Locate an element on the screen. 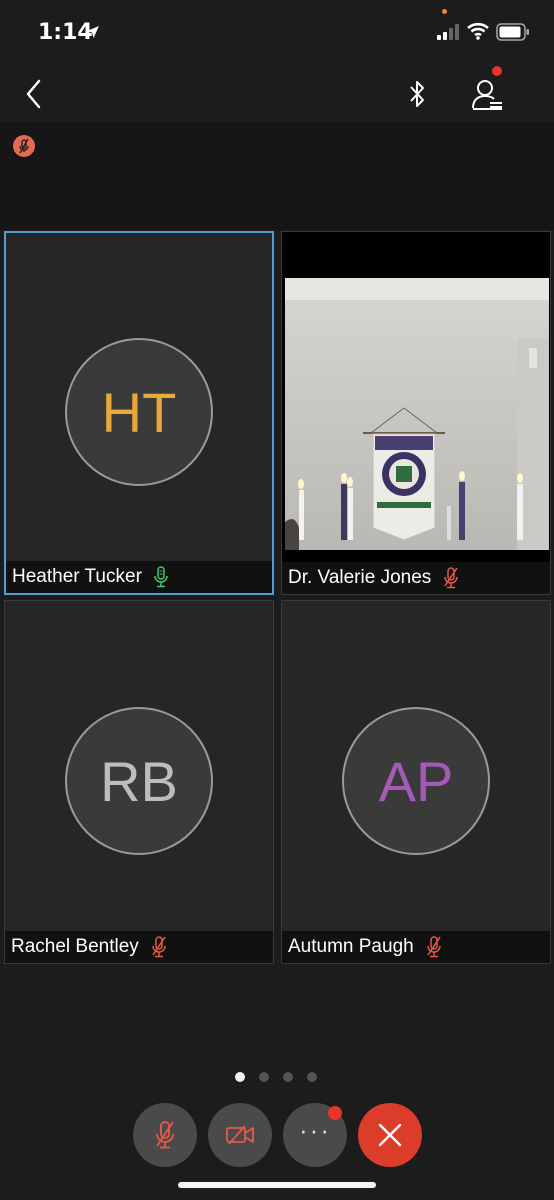 This screenshot has height=1200, width=554. status-time: 1:14 is located at coordinates (65, 32).